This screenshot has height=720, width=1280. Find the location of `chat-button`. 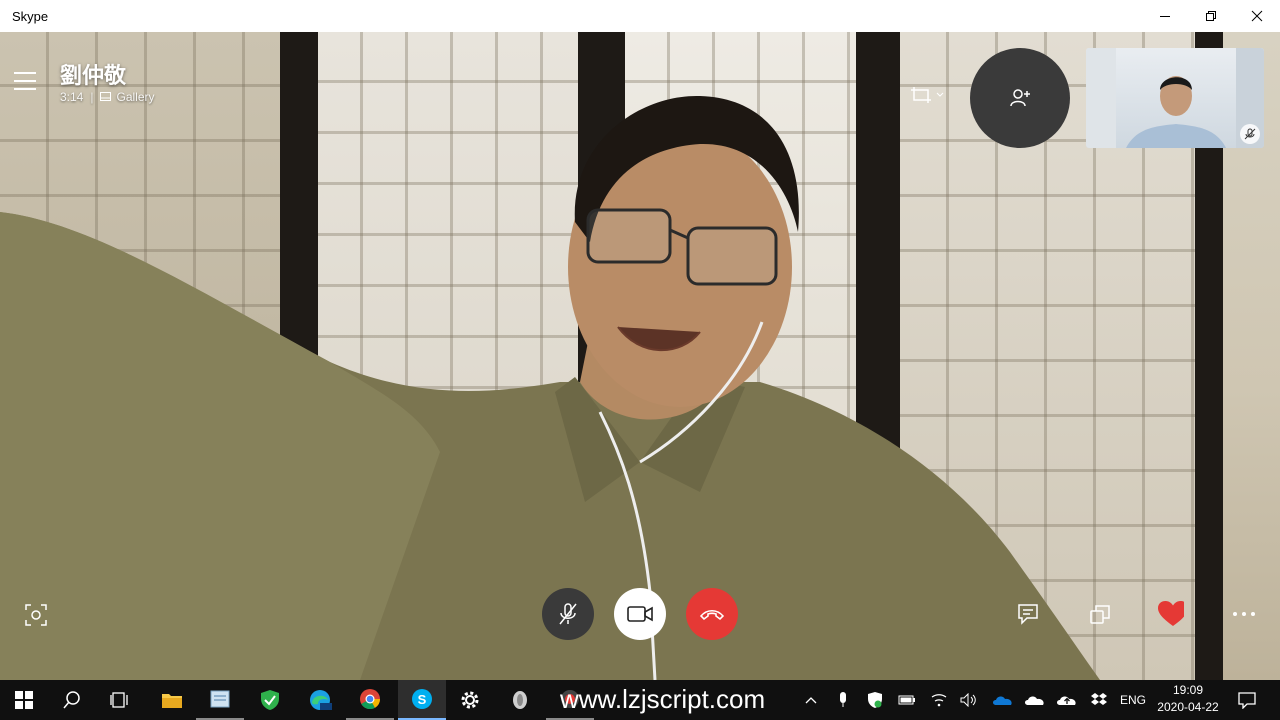

chat-button is located at coordinates (1028, 614).